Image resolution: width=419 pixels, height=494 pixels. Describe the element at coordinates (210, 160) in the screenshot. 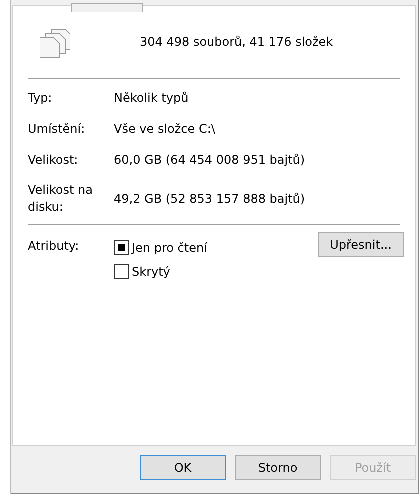

I see `property-value: 60,0 GB (64 454 008 951 bajtů)` at that location.